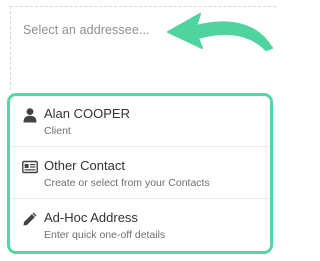 This screenshot has width=320, height=261. Describe the element at coordinates (84, 165) in the screenshot. I see `option-other-contact-title: Other Contact` at that location.